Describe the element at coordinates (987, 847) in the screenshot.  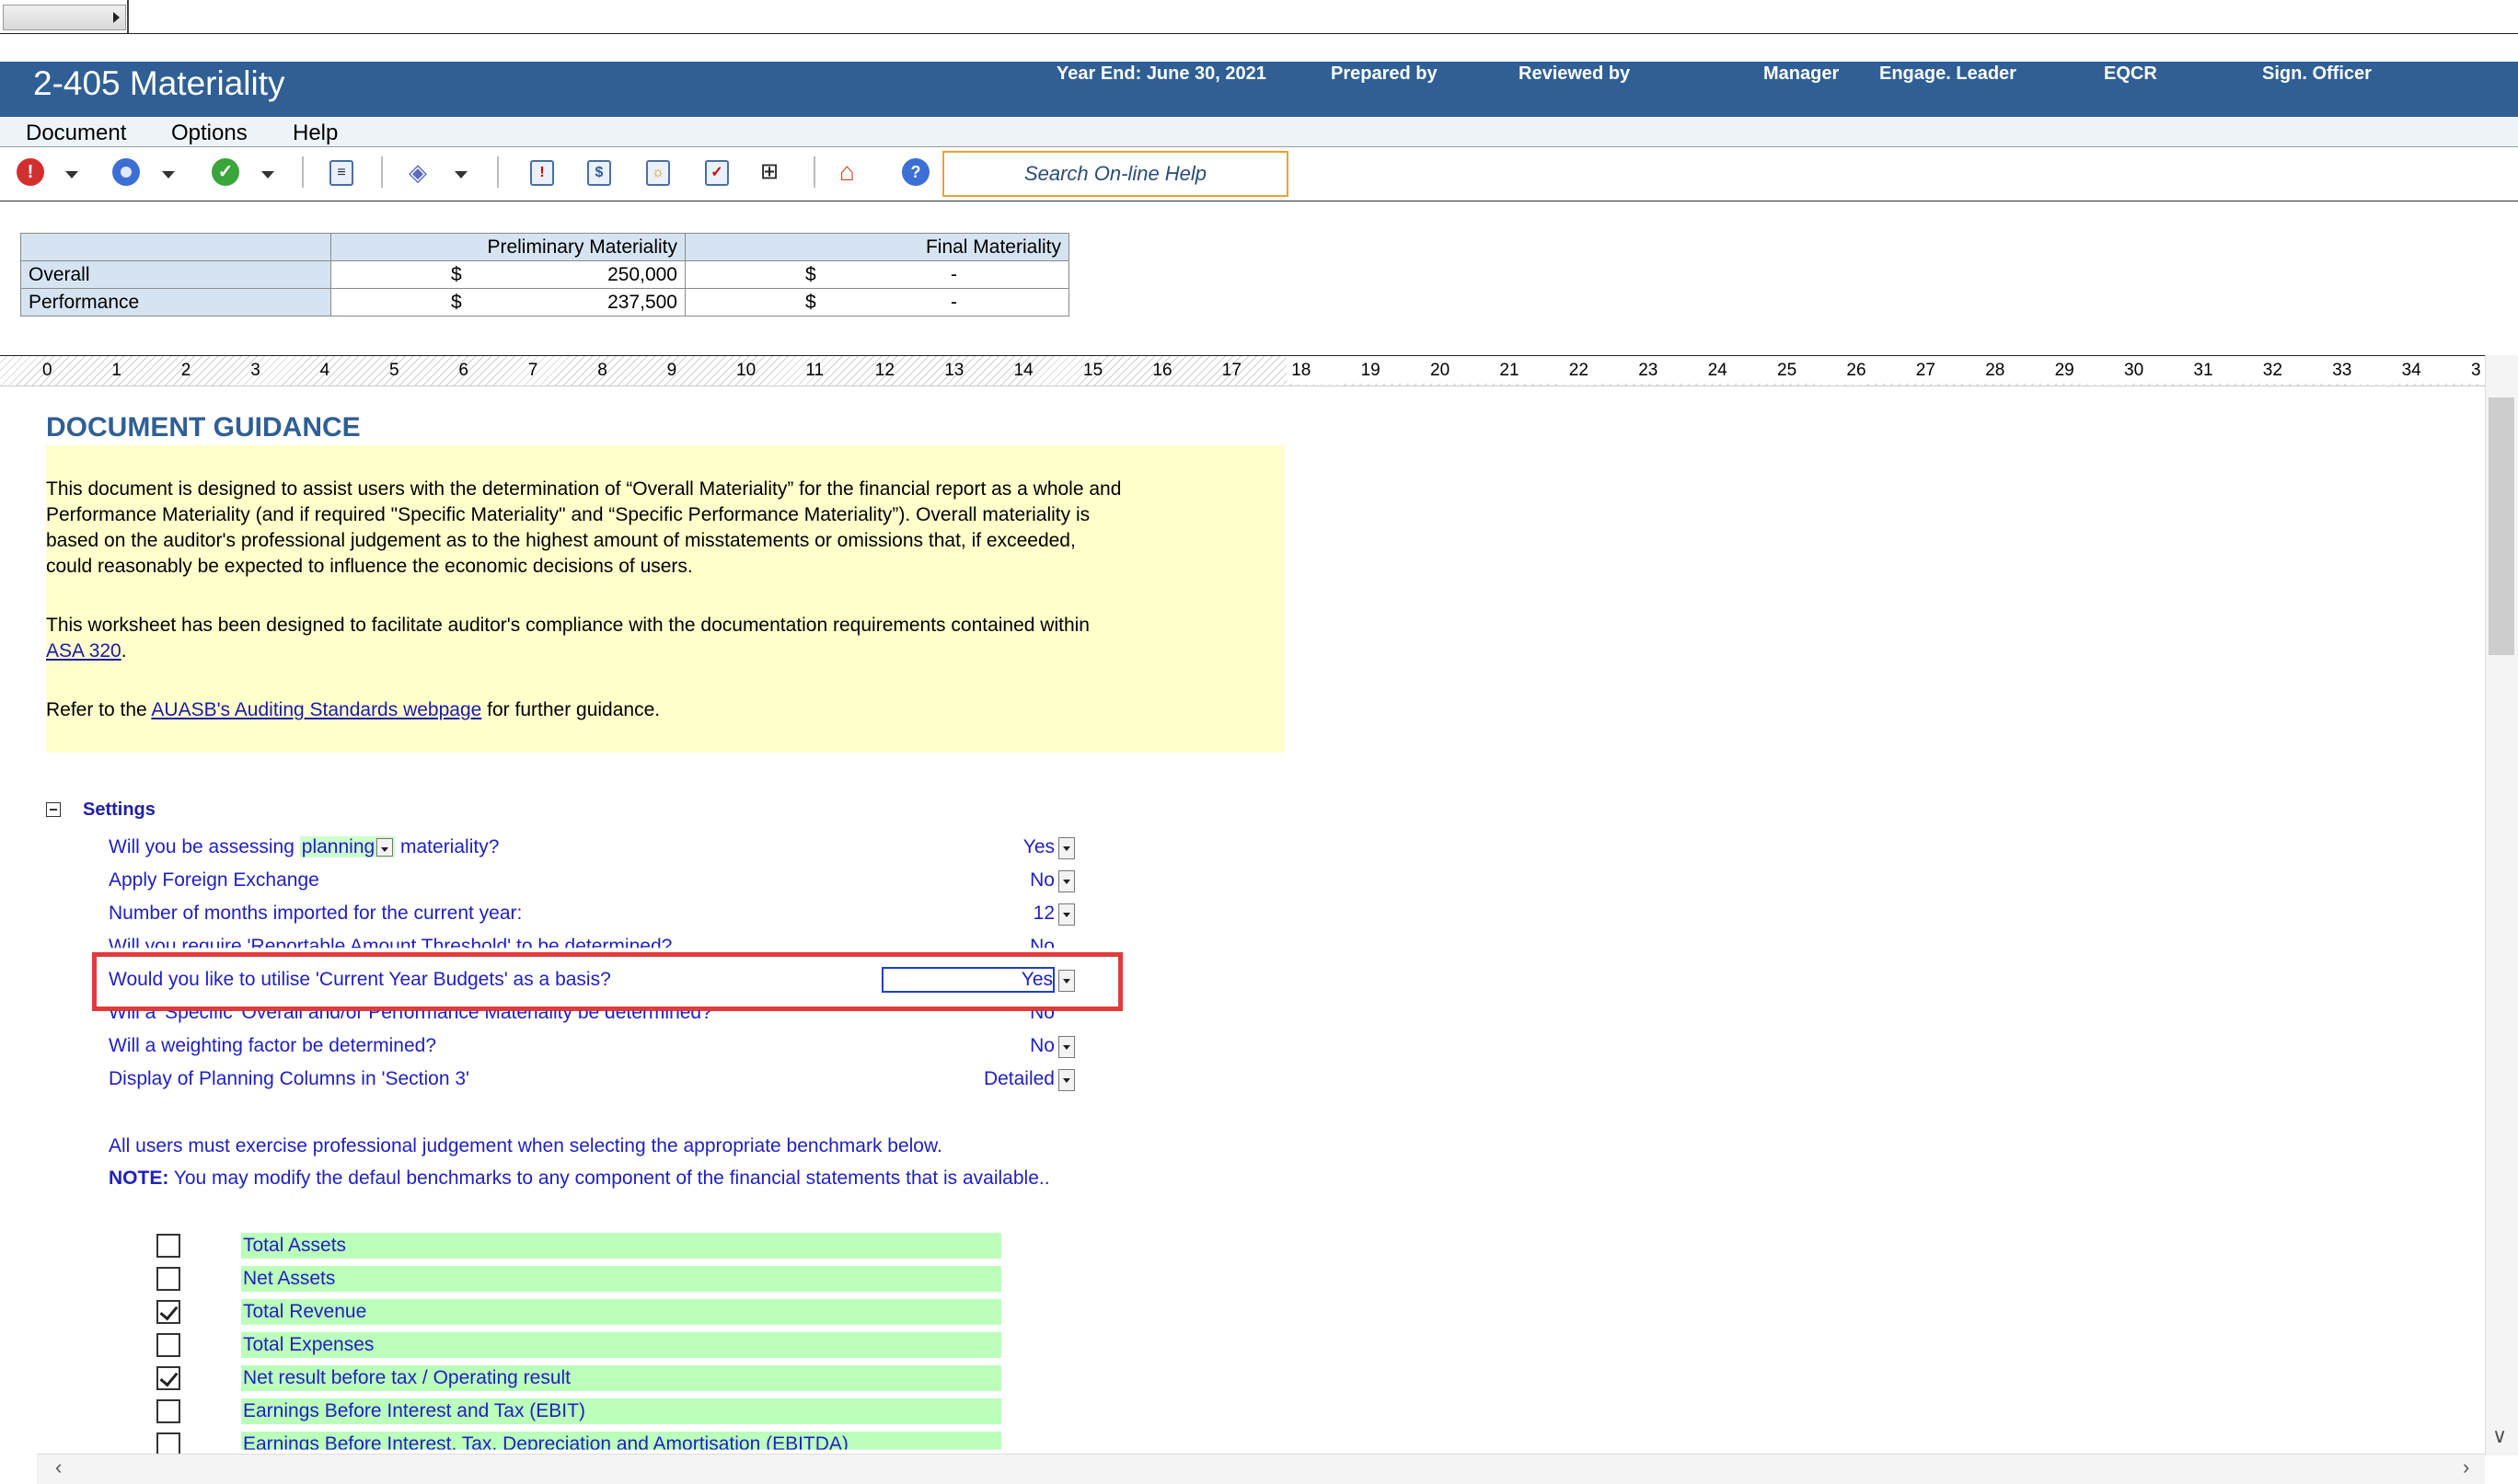
I see `answer-assessing: Yes` at that location.